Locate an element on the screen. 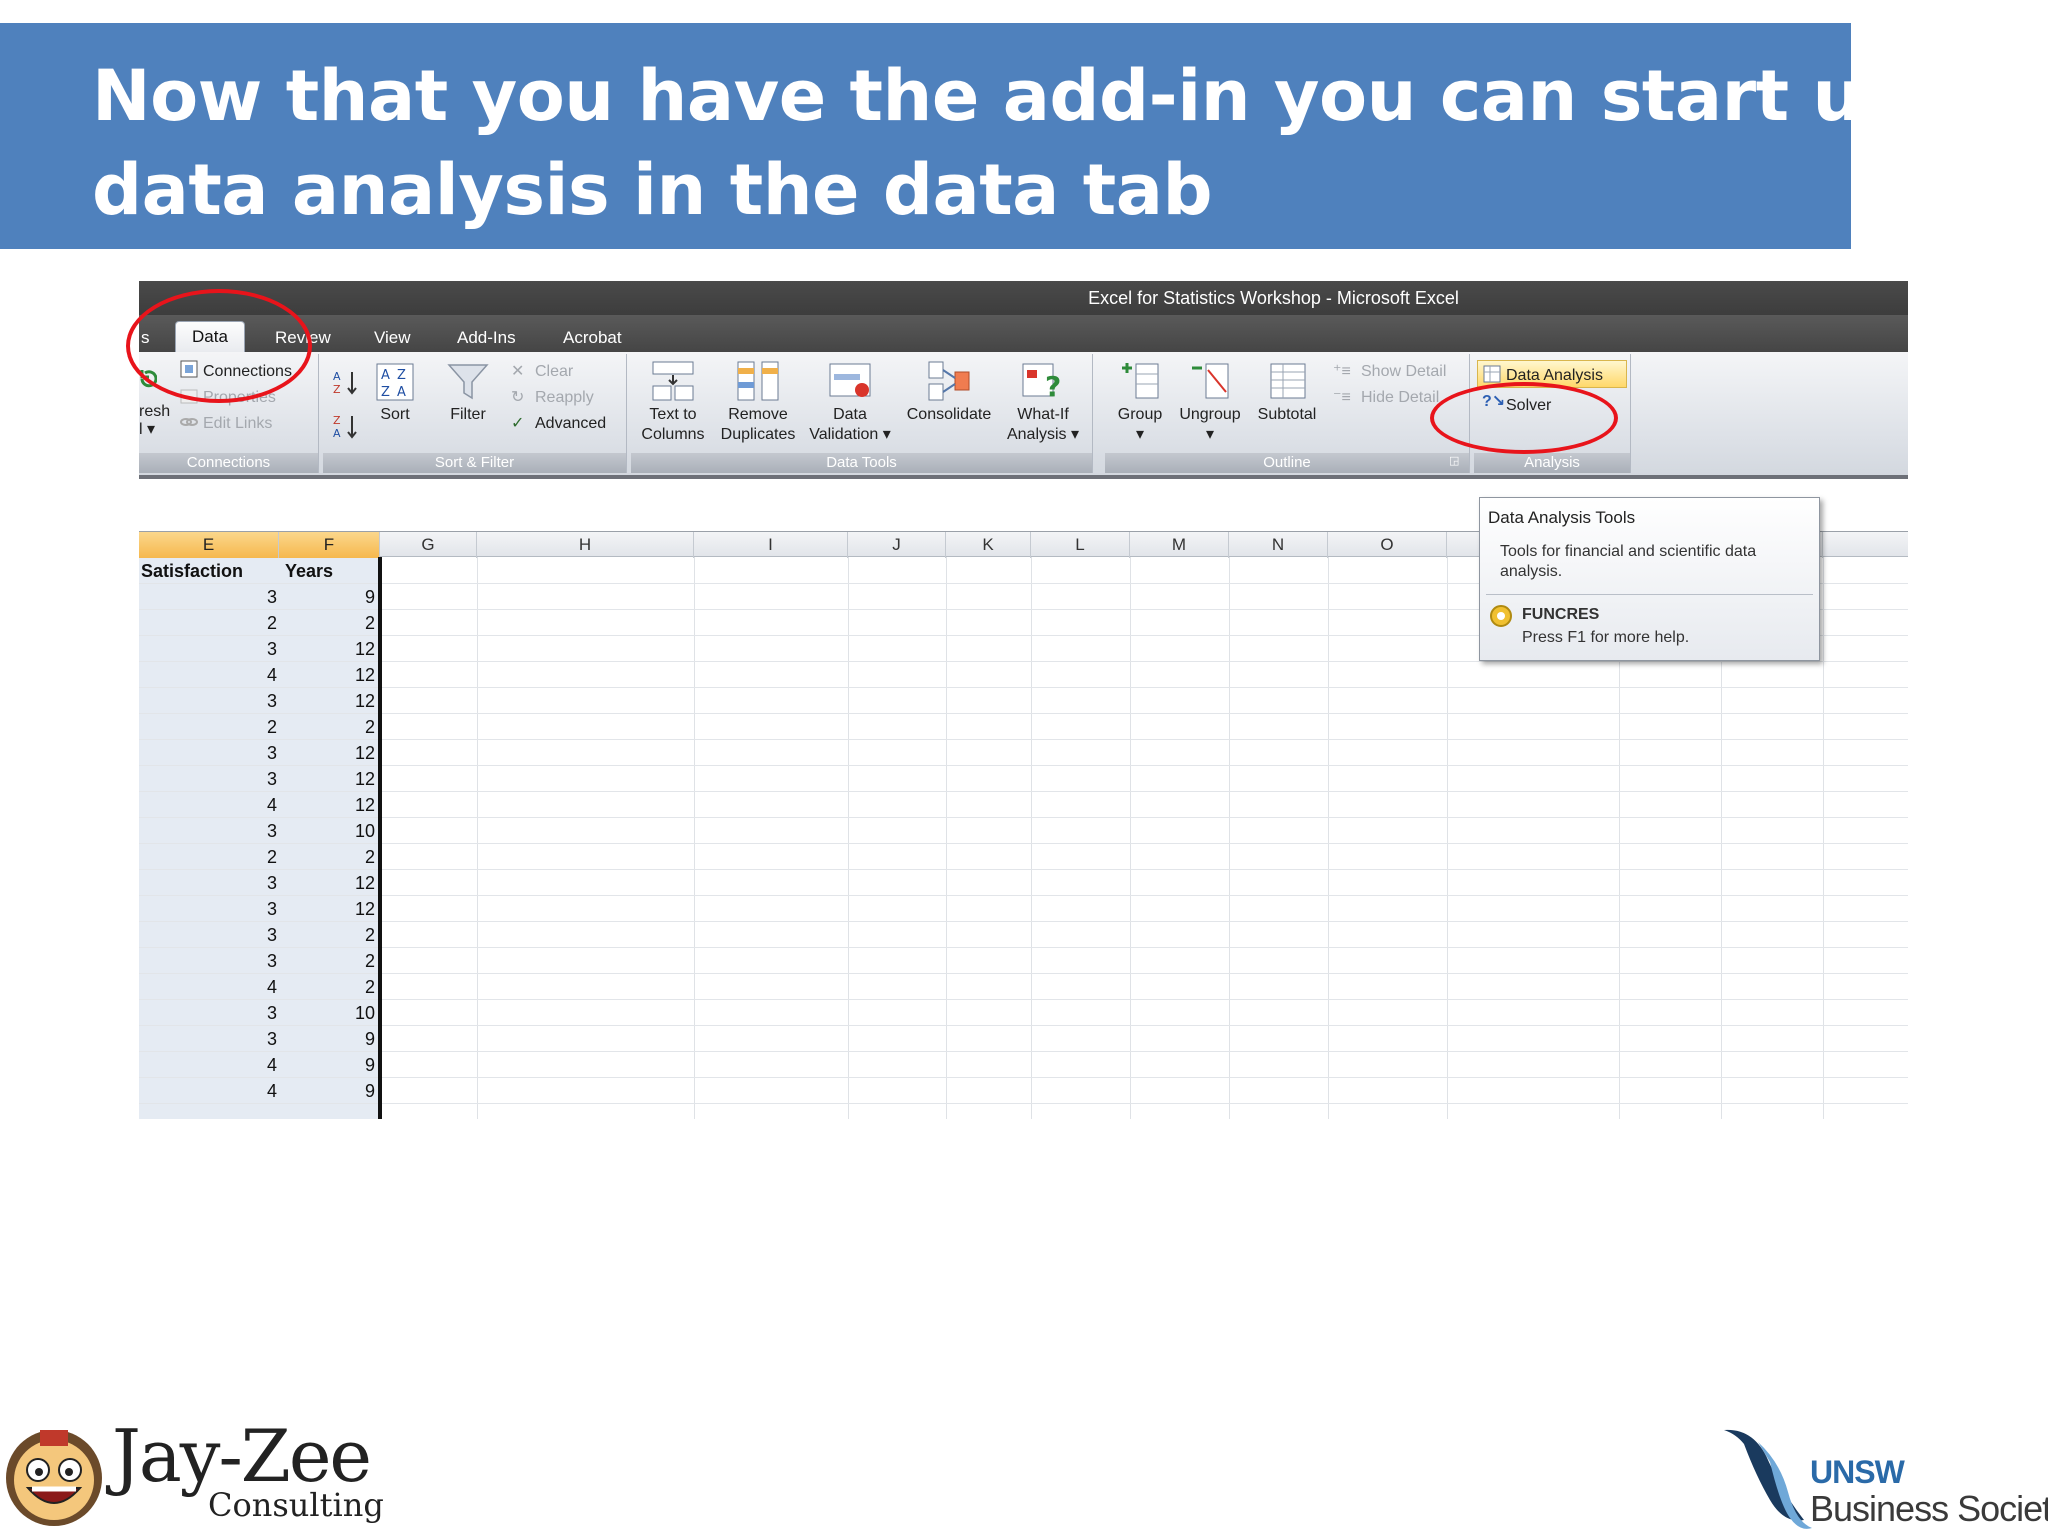 This screenshot has height=1537, width=2048. outline-dialog-launcher-icon: ◲ is located at coordinates (1454, 461).